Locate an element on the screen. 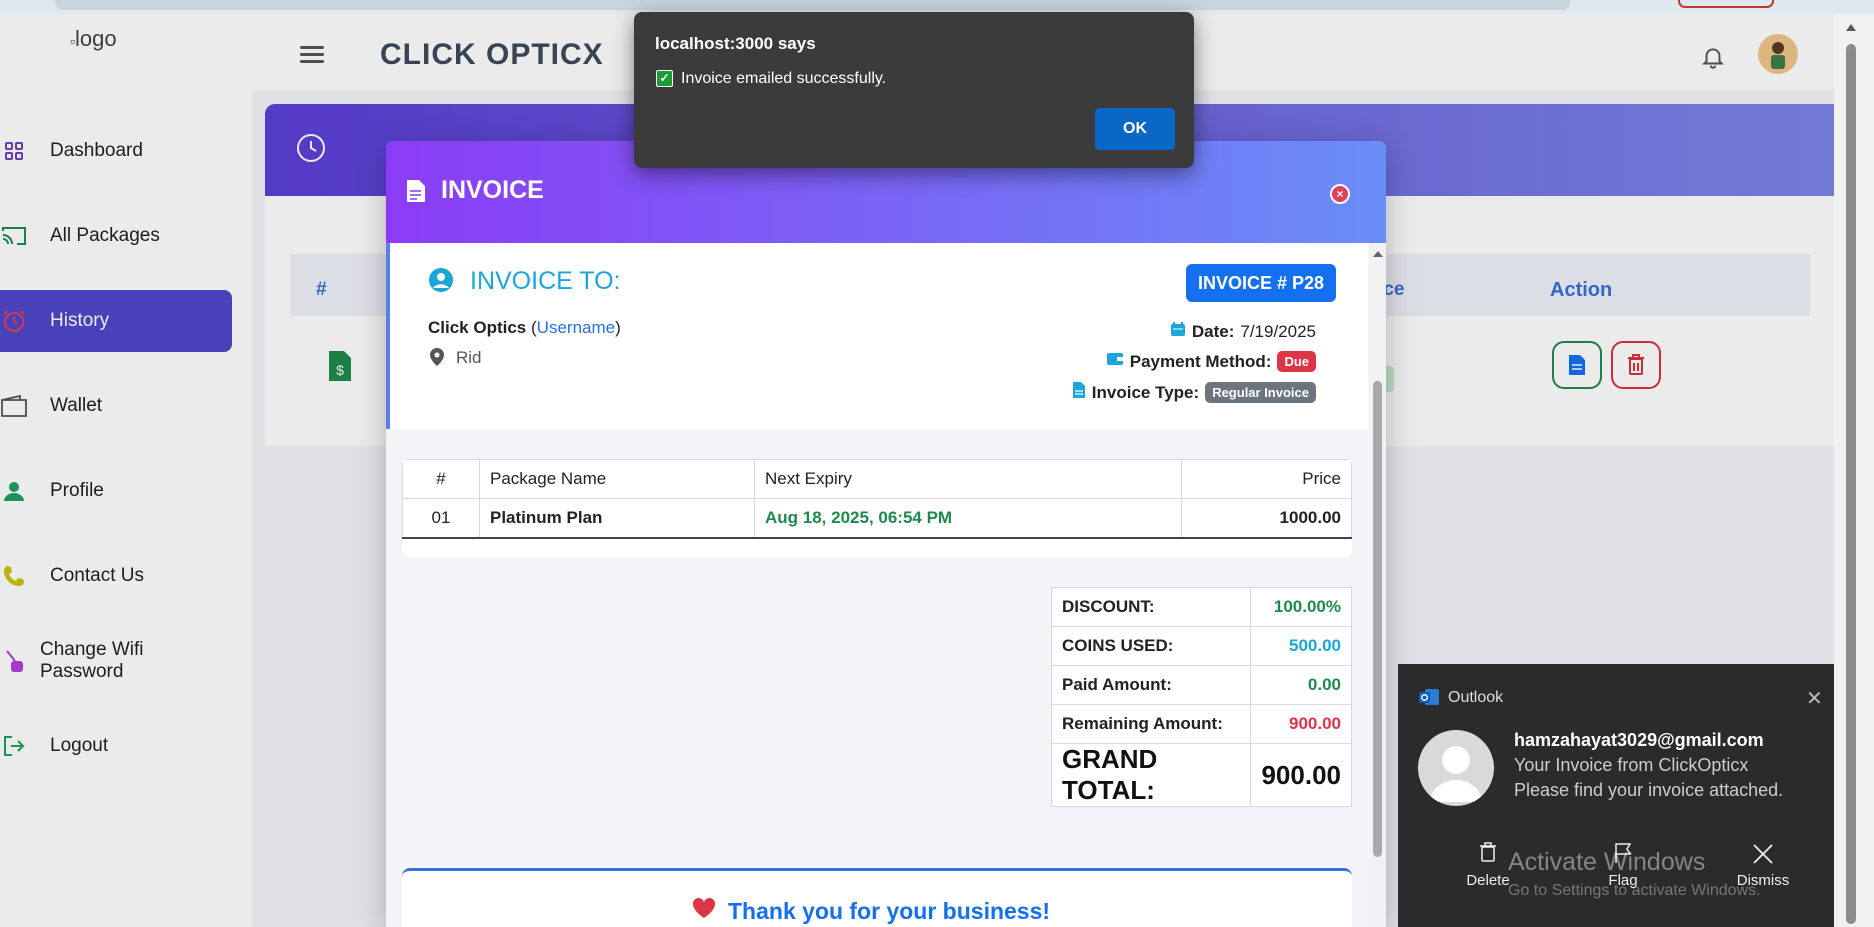  alert-title: localhost:3000 says is located at coordinates (735, 43).